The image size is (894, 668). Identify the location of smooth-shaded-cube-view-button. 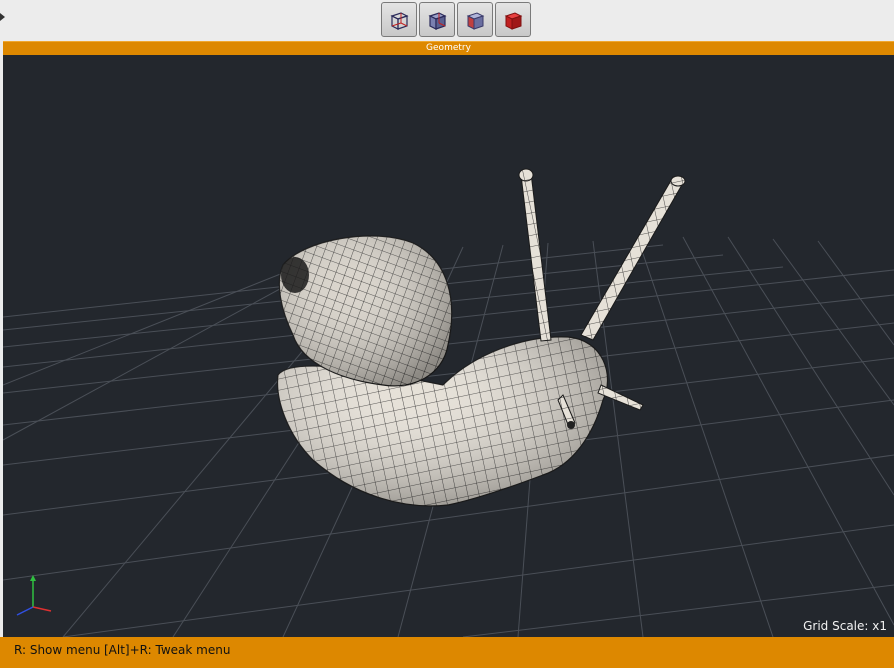
(475, 19).